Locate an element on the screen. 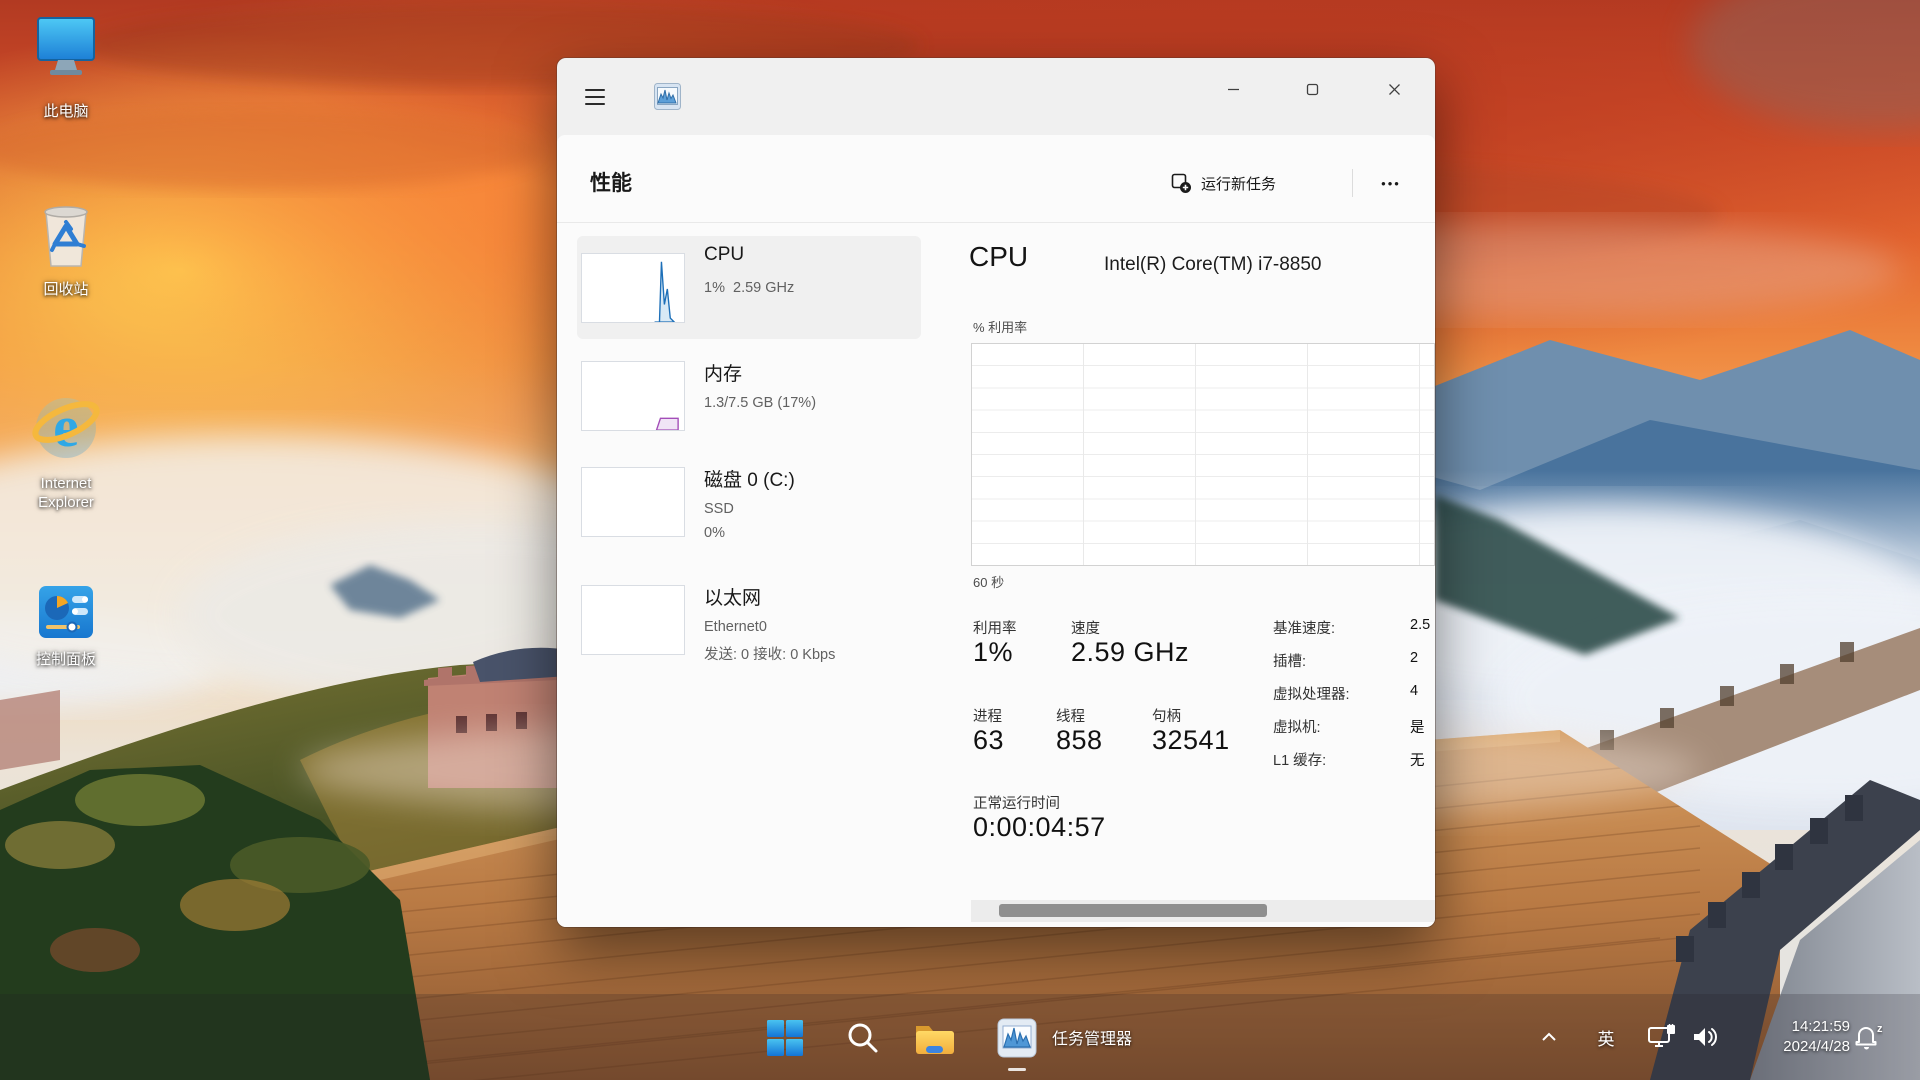  network-icon is located at coordinates (1661, 1035).